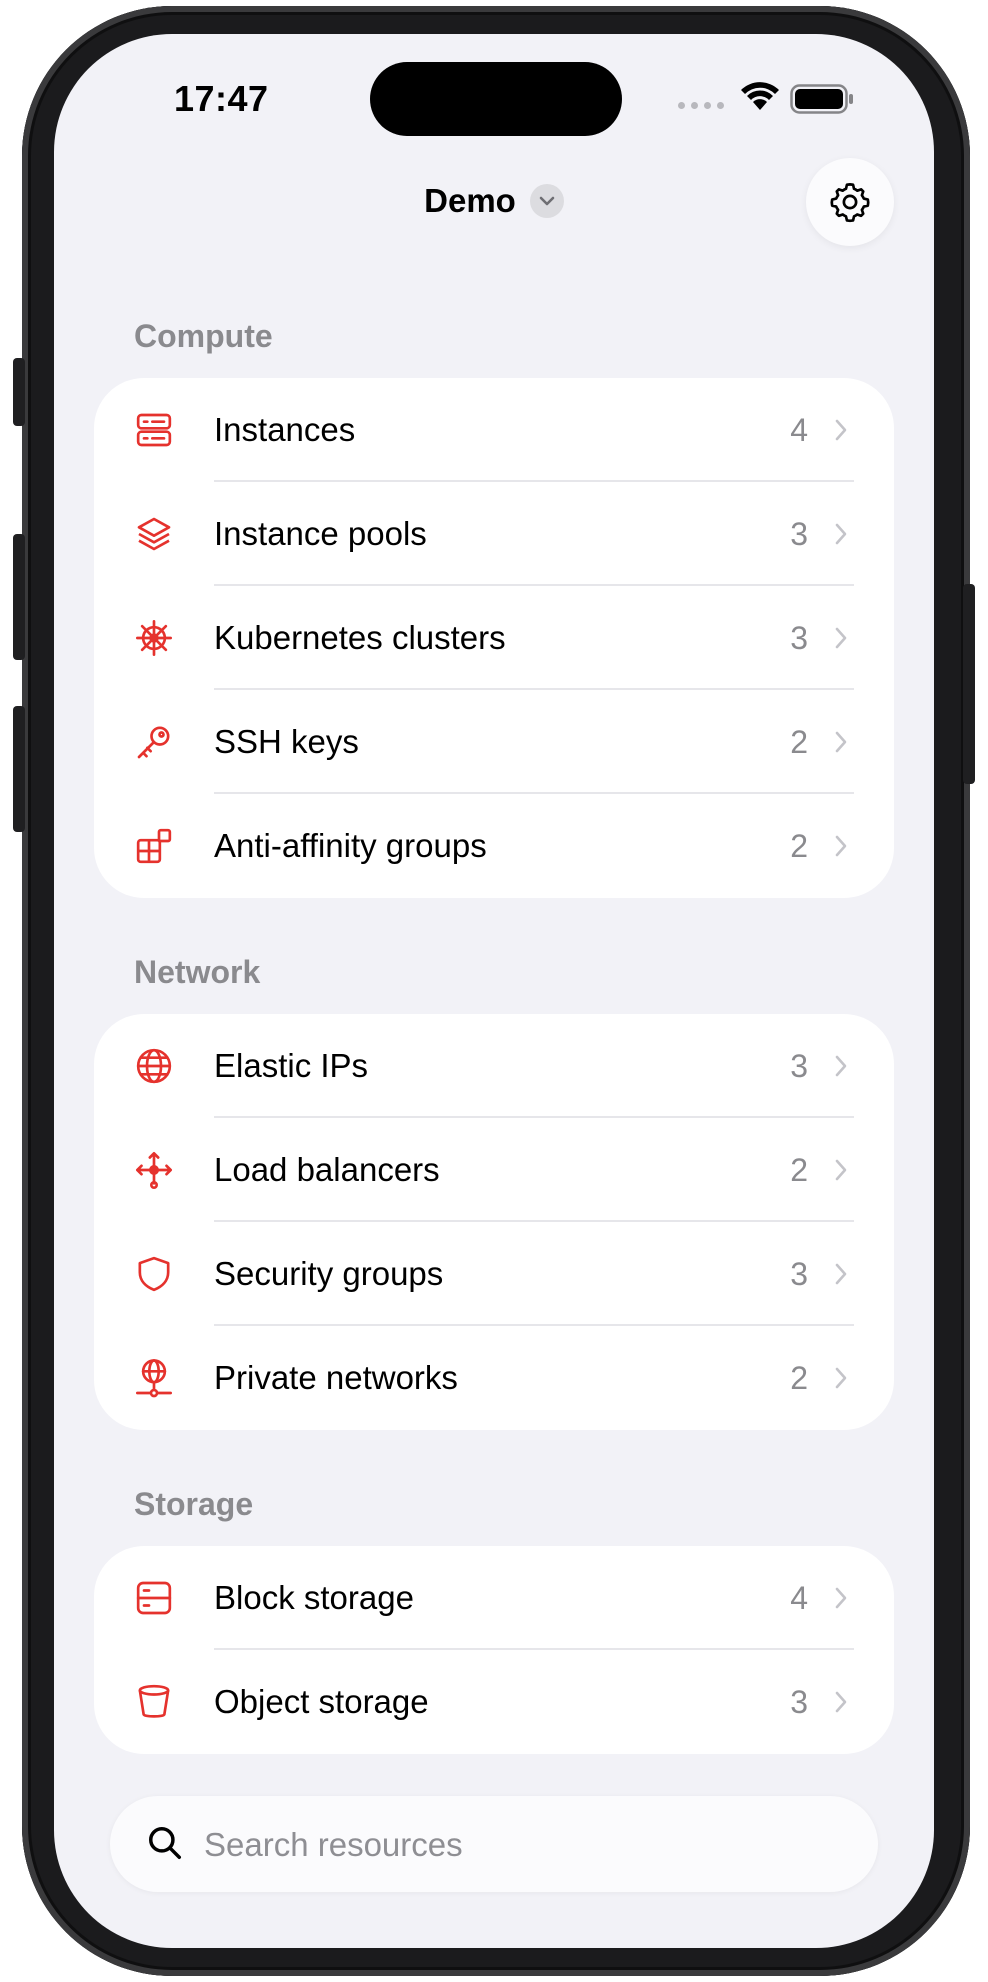 The width and height of the screenshot is (988, 1982). I want to click on row-label: Kubernetes clusters, so click(360, 637).